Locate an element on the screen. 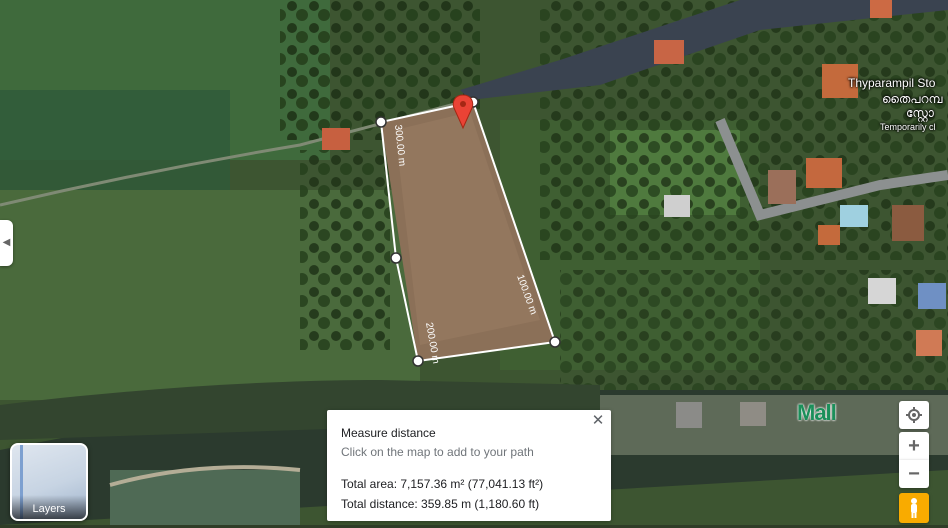 The height and width of the screenshot is (528, 948). zoom-in-button: + is located at coordinates (914, 446).